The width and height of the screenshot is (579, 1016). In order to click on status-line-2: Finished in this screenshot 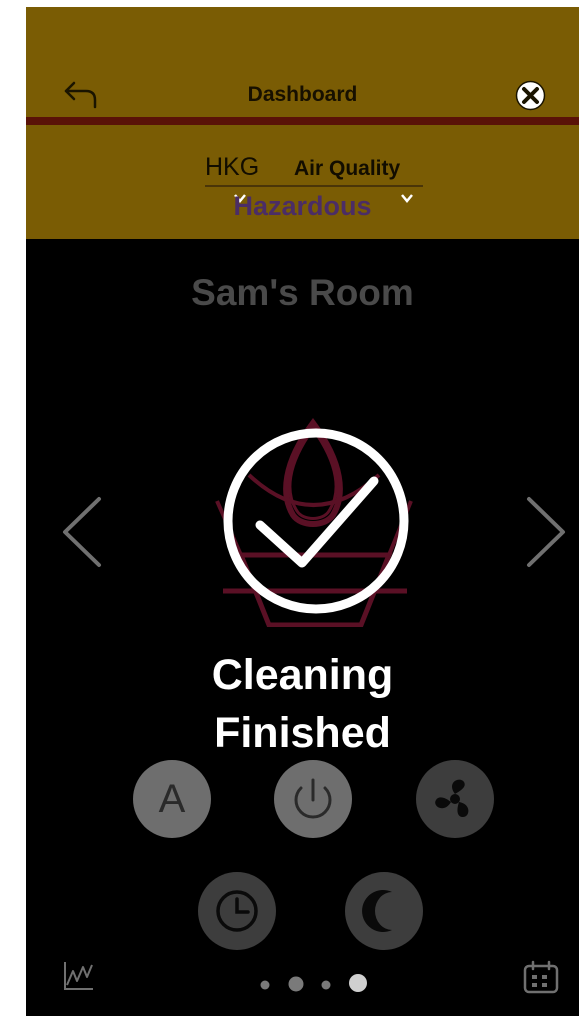, I will do `click(302, 733)`.